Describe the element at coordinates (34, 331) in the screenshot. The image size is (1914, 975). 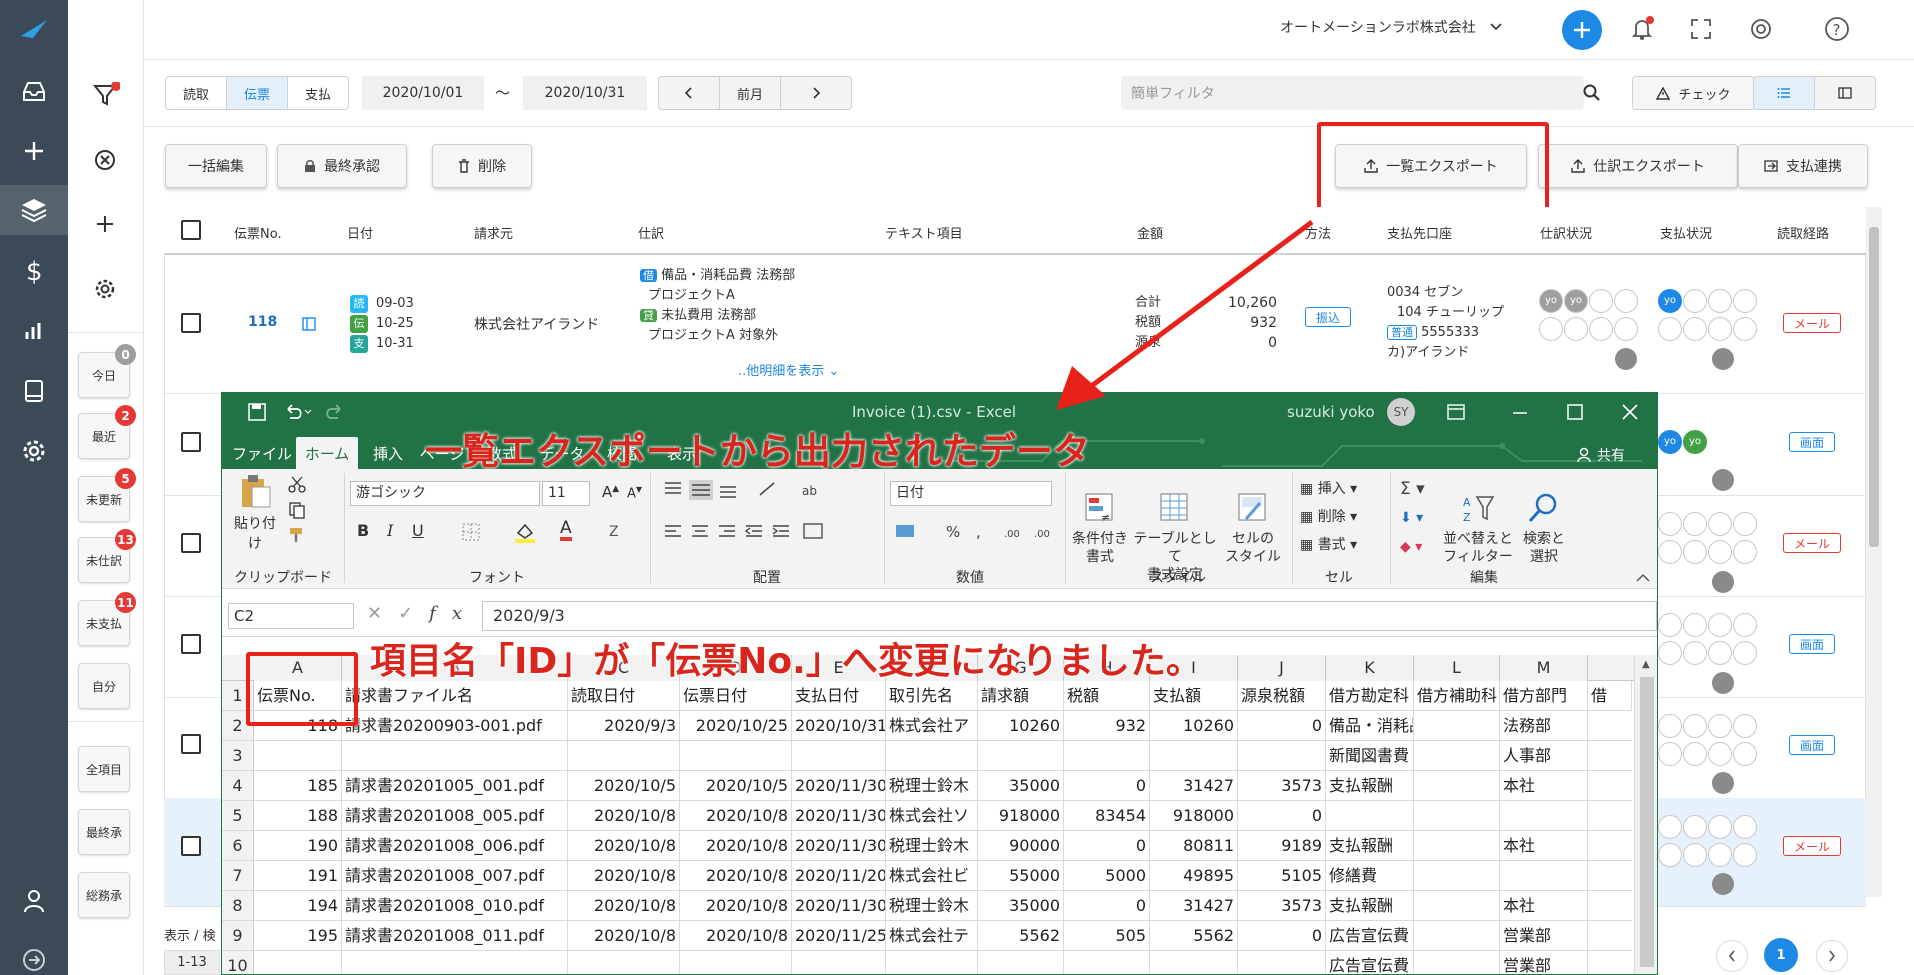
I see `report-nav` at that location.